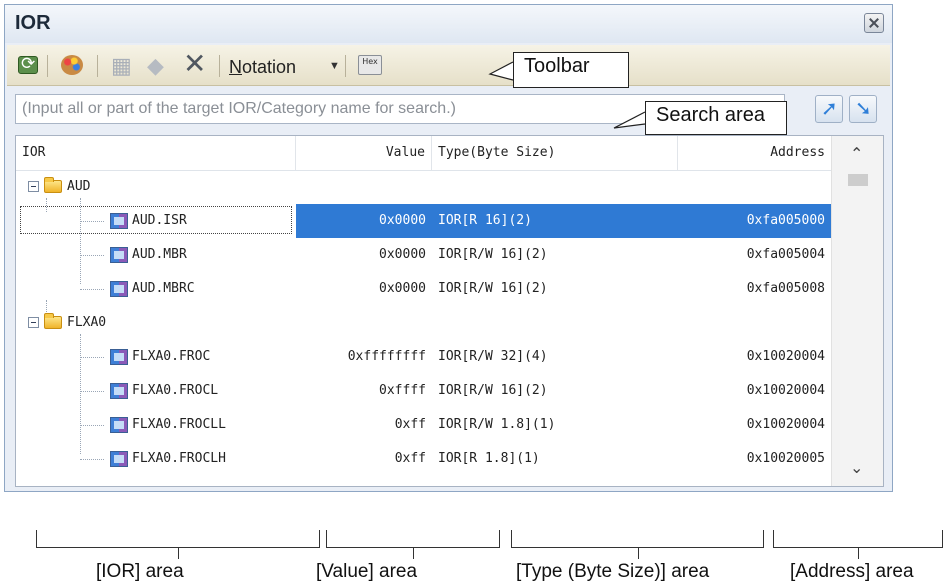 The height and width of the screenshot is (588, 947). I want to click on callout-search-area: Search area, so click(716, 118).